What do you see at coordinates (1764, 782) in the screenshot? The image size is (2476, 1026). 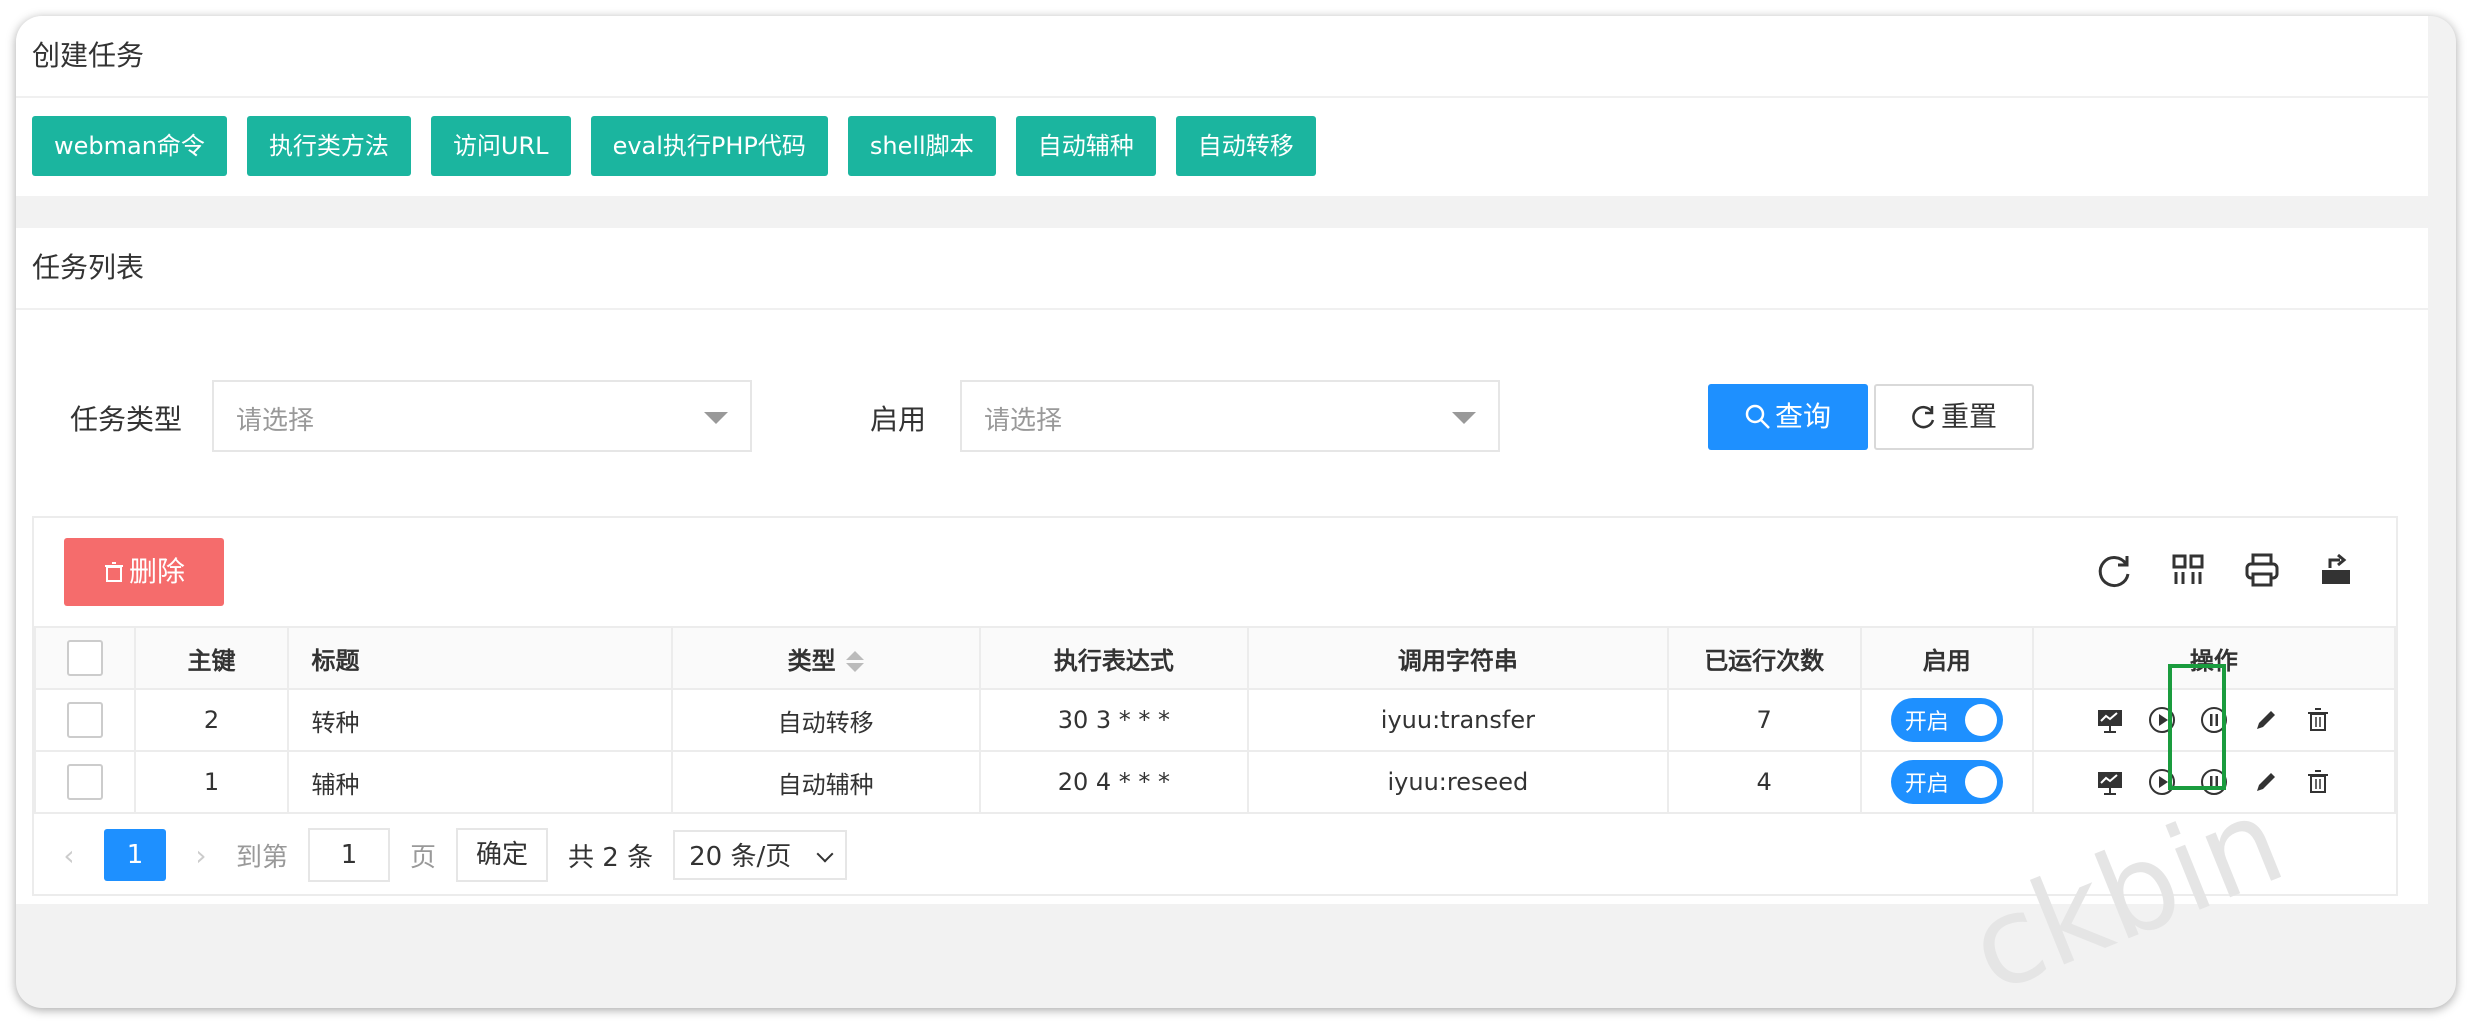 I see `row-run-count: 4` at bounding box center [1764, 782].